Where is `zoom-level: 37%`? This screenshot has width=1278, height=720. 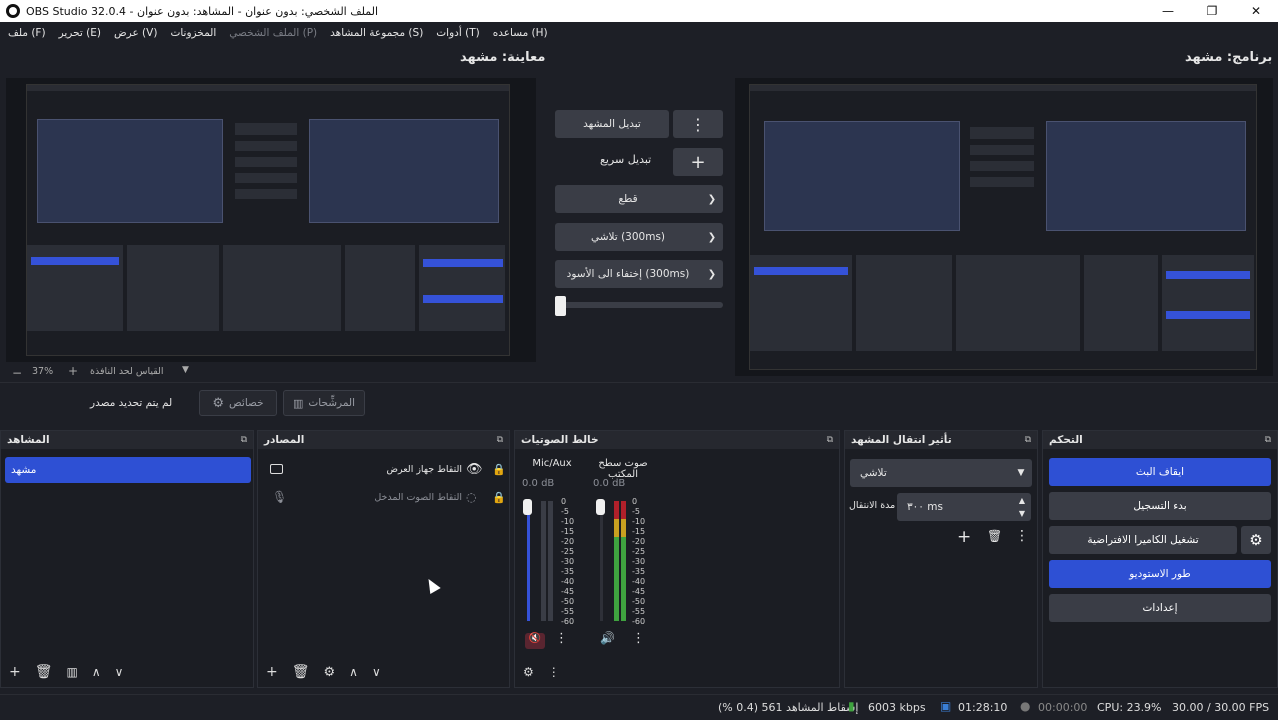
zoom-level: 37% is located at coordinates (43, 371).